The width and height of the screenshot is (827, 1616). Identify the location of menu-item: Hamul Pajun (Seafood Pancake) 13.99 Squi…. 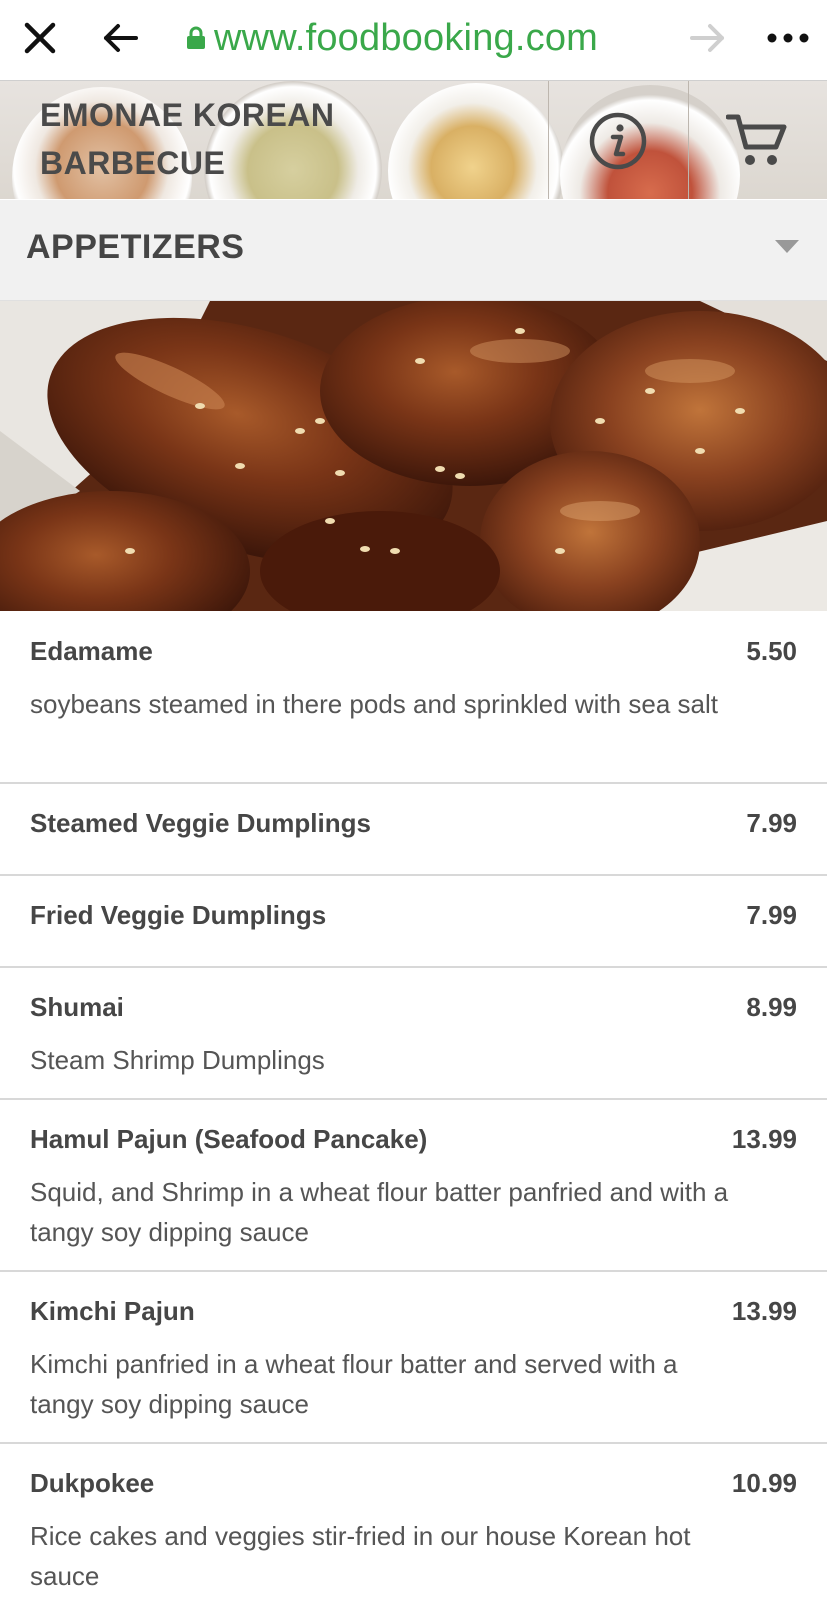
(413, 1186).